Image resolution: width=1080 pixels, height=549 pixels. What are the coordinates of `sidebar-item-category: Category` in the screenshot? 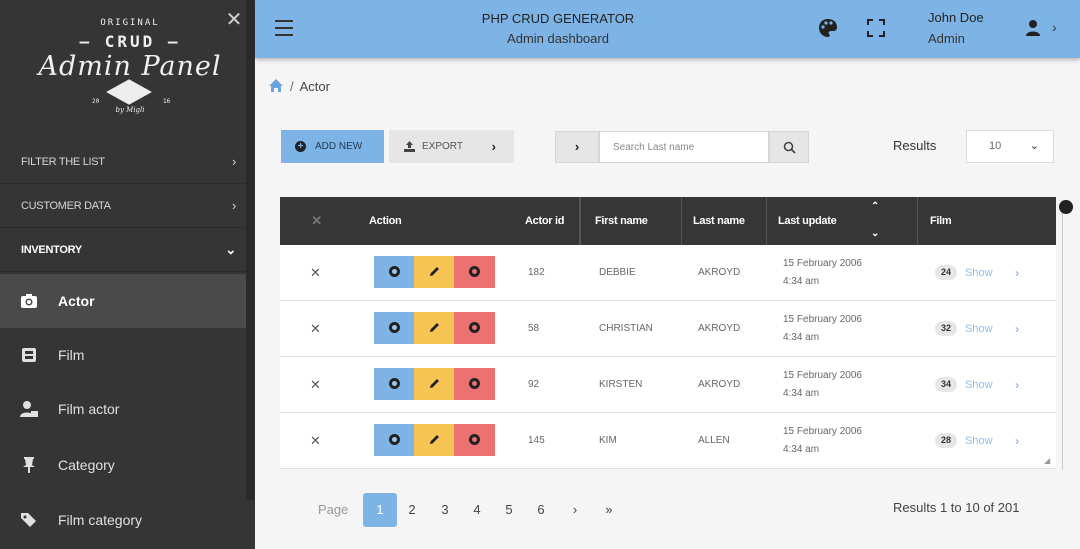 It's located at (123, 465).